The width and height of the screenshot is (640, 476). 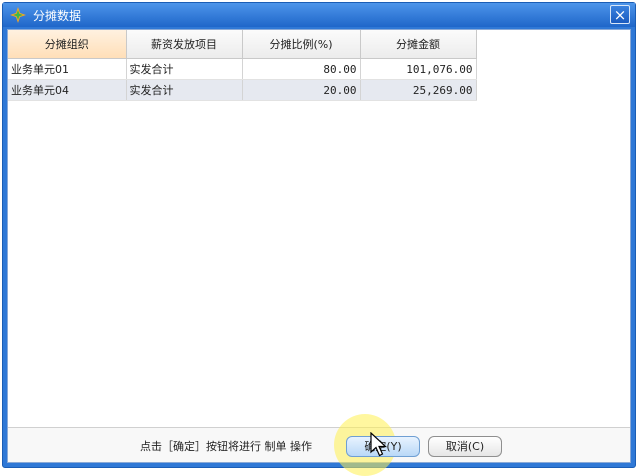 I want to click on close-button: ×, so click(x=620, y=14).